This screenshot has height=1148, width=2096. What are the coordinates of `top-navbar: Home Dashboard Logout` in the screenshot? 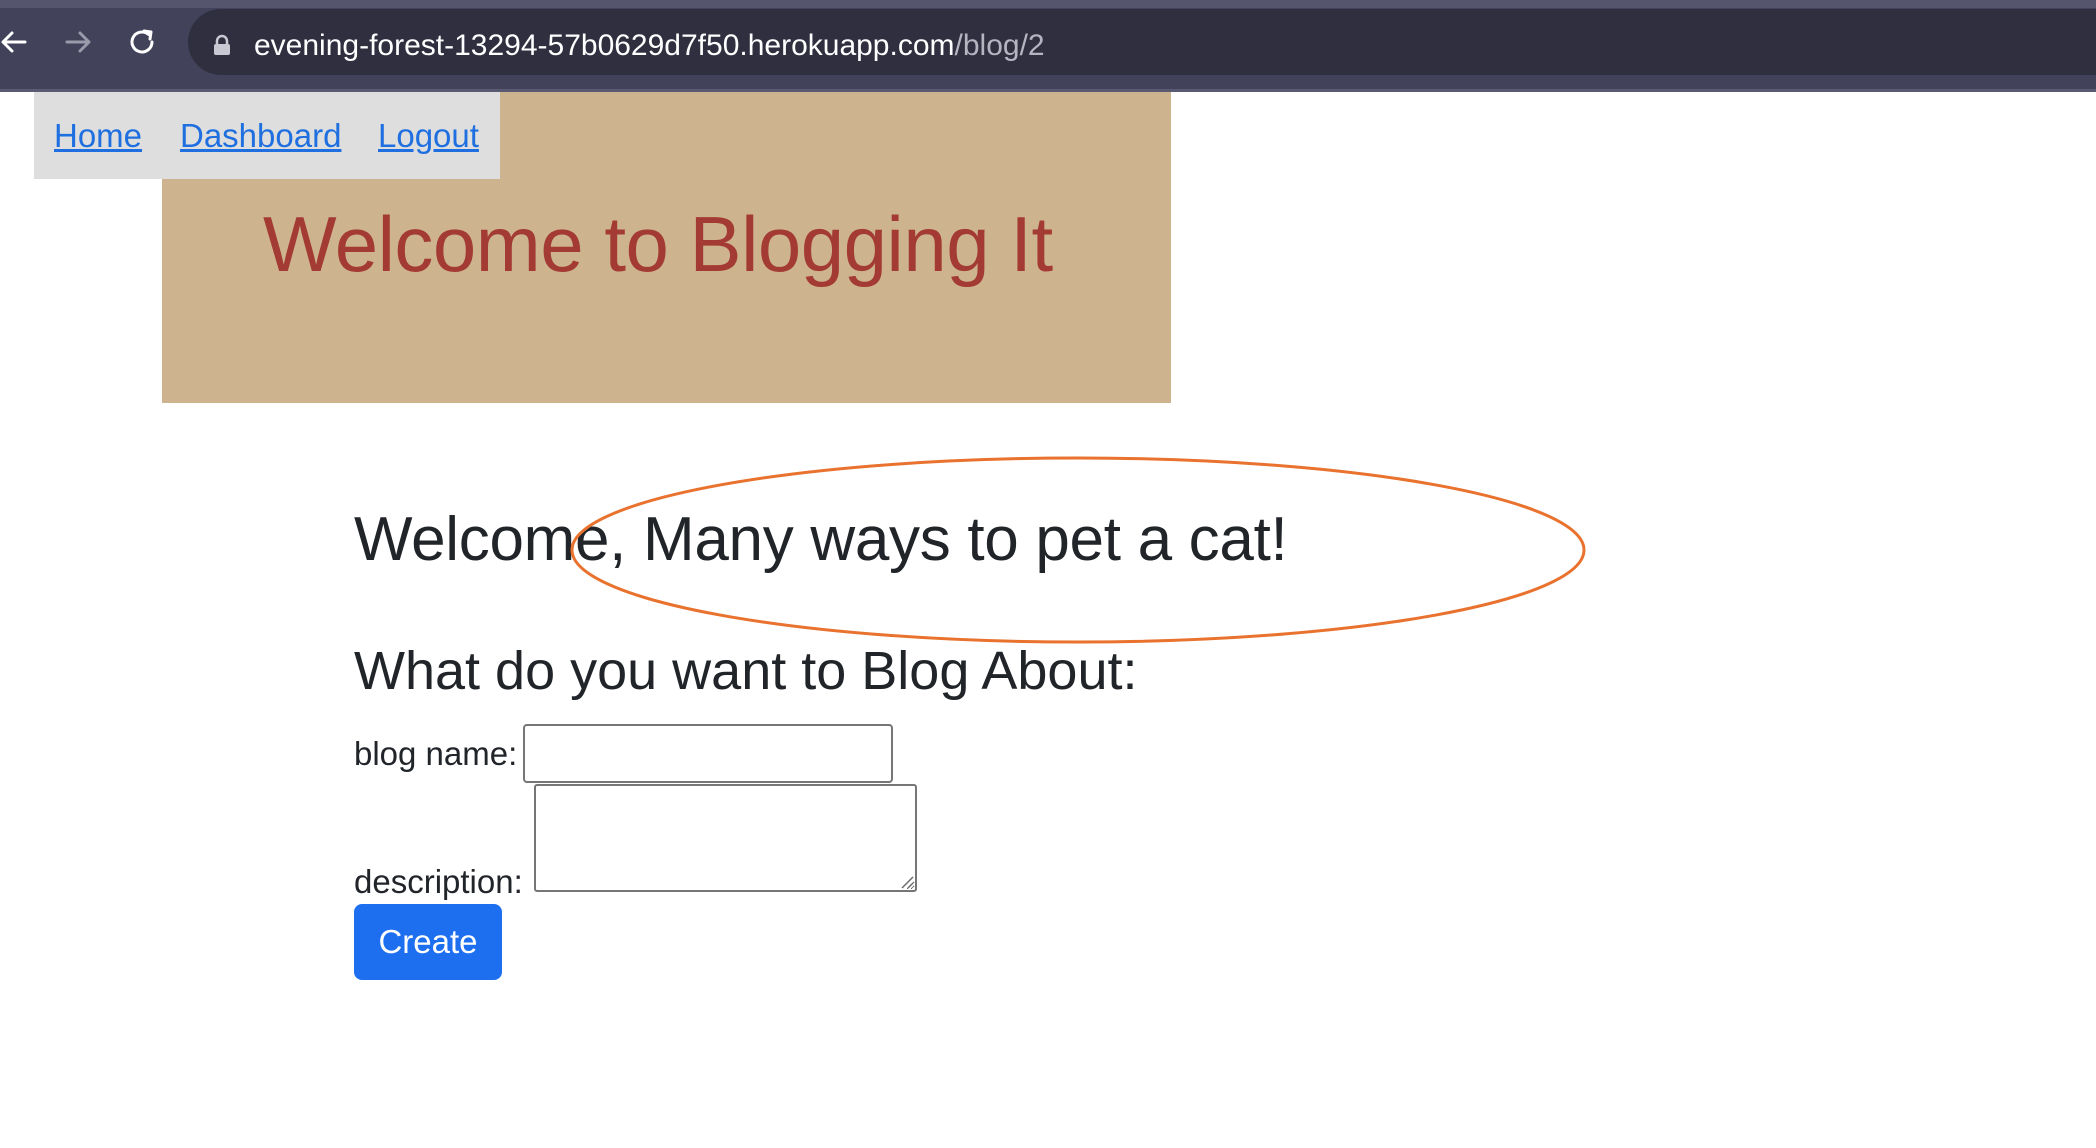 It's located at (267, 135).